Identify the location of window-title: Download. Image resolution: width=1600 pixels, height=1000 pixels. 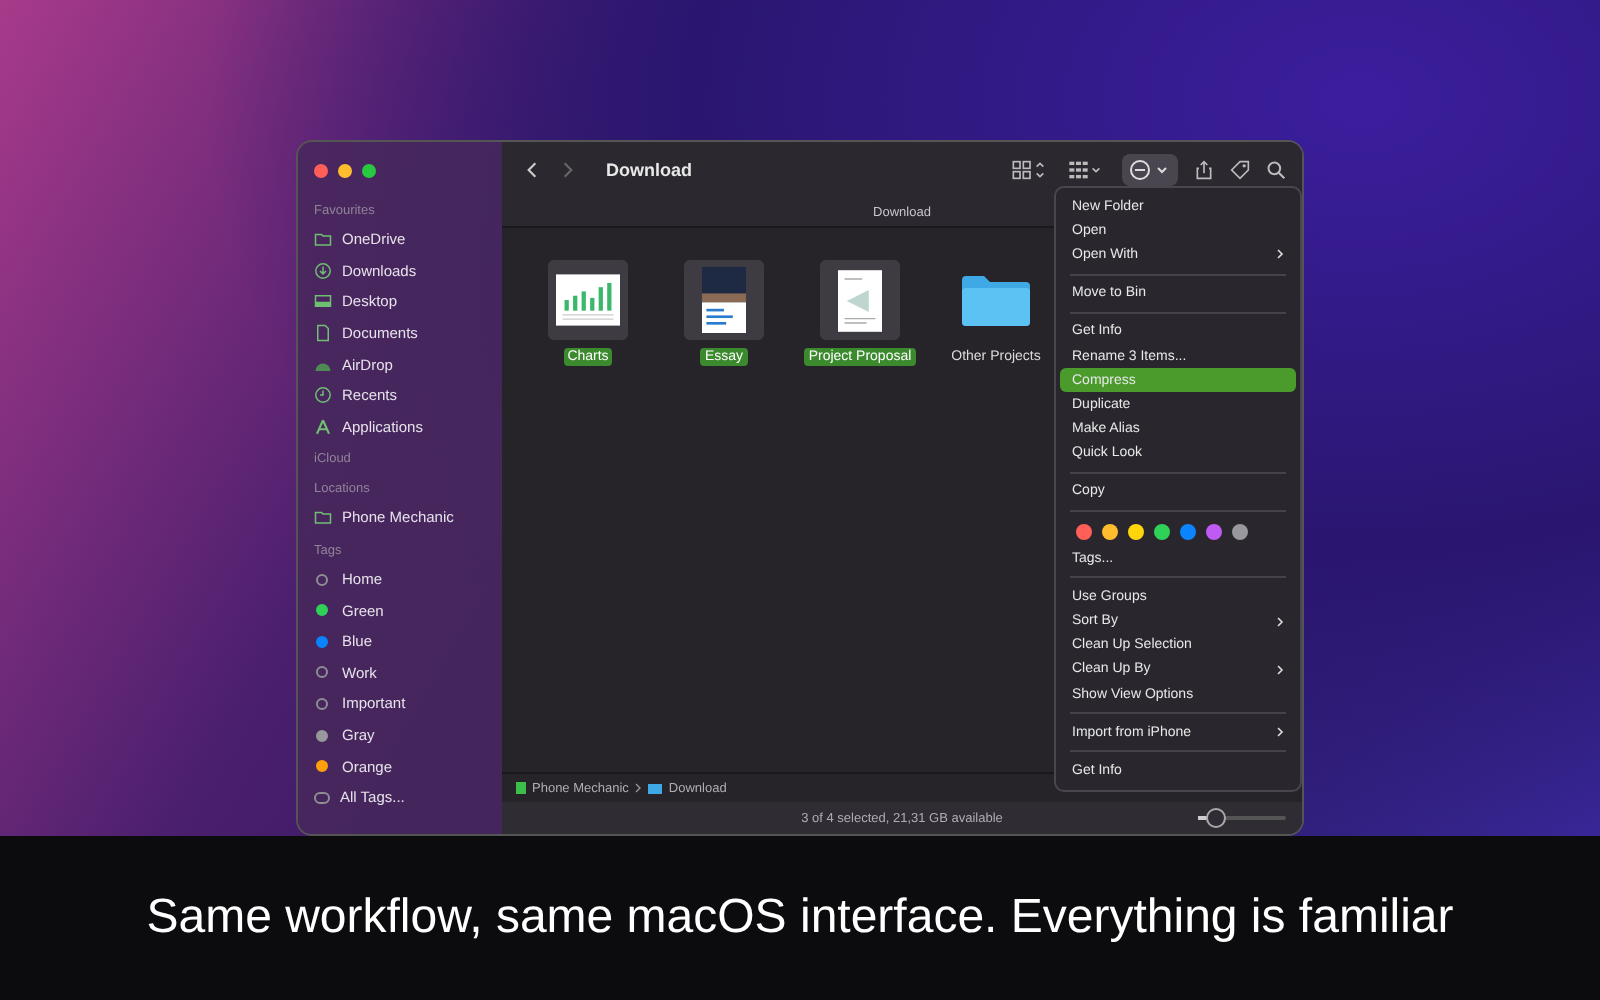
(649, 170).